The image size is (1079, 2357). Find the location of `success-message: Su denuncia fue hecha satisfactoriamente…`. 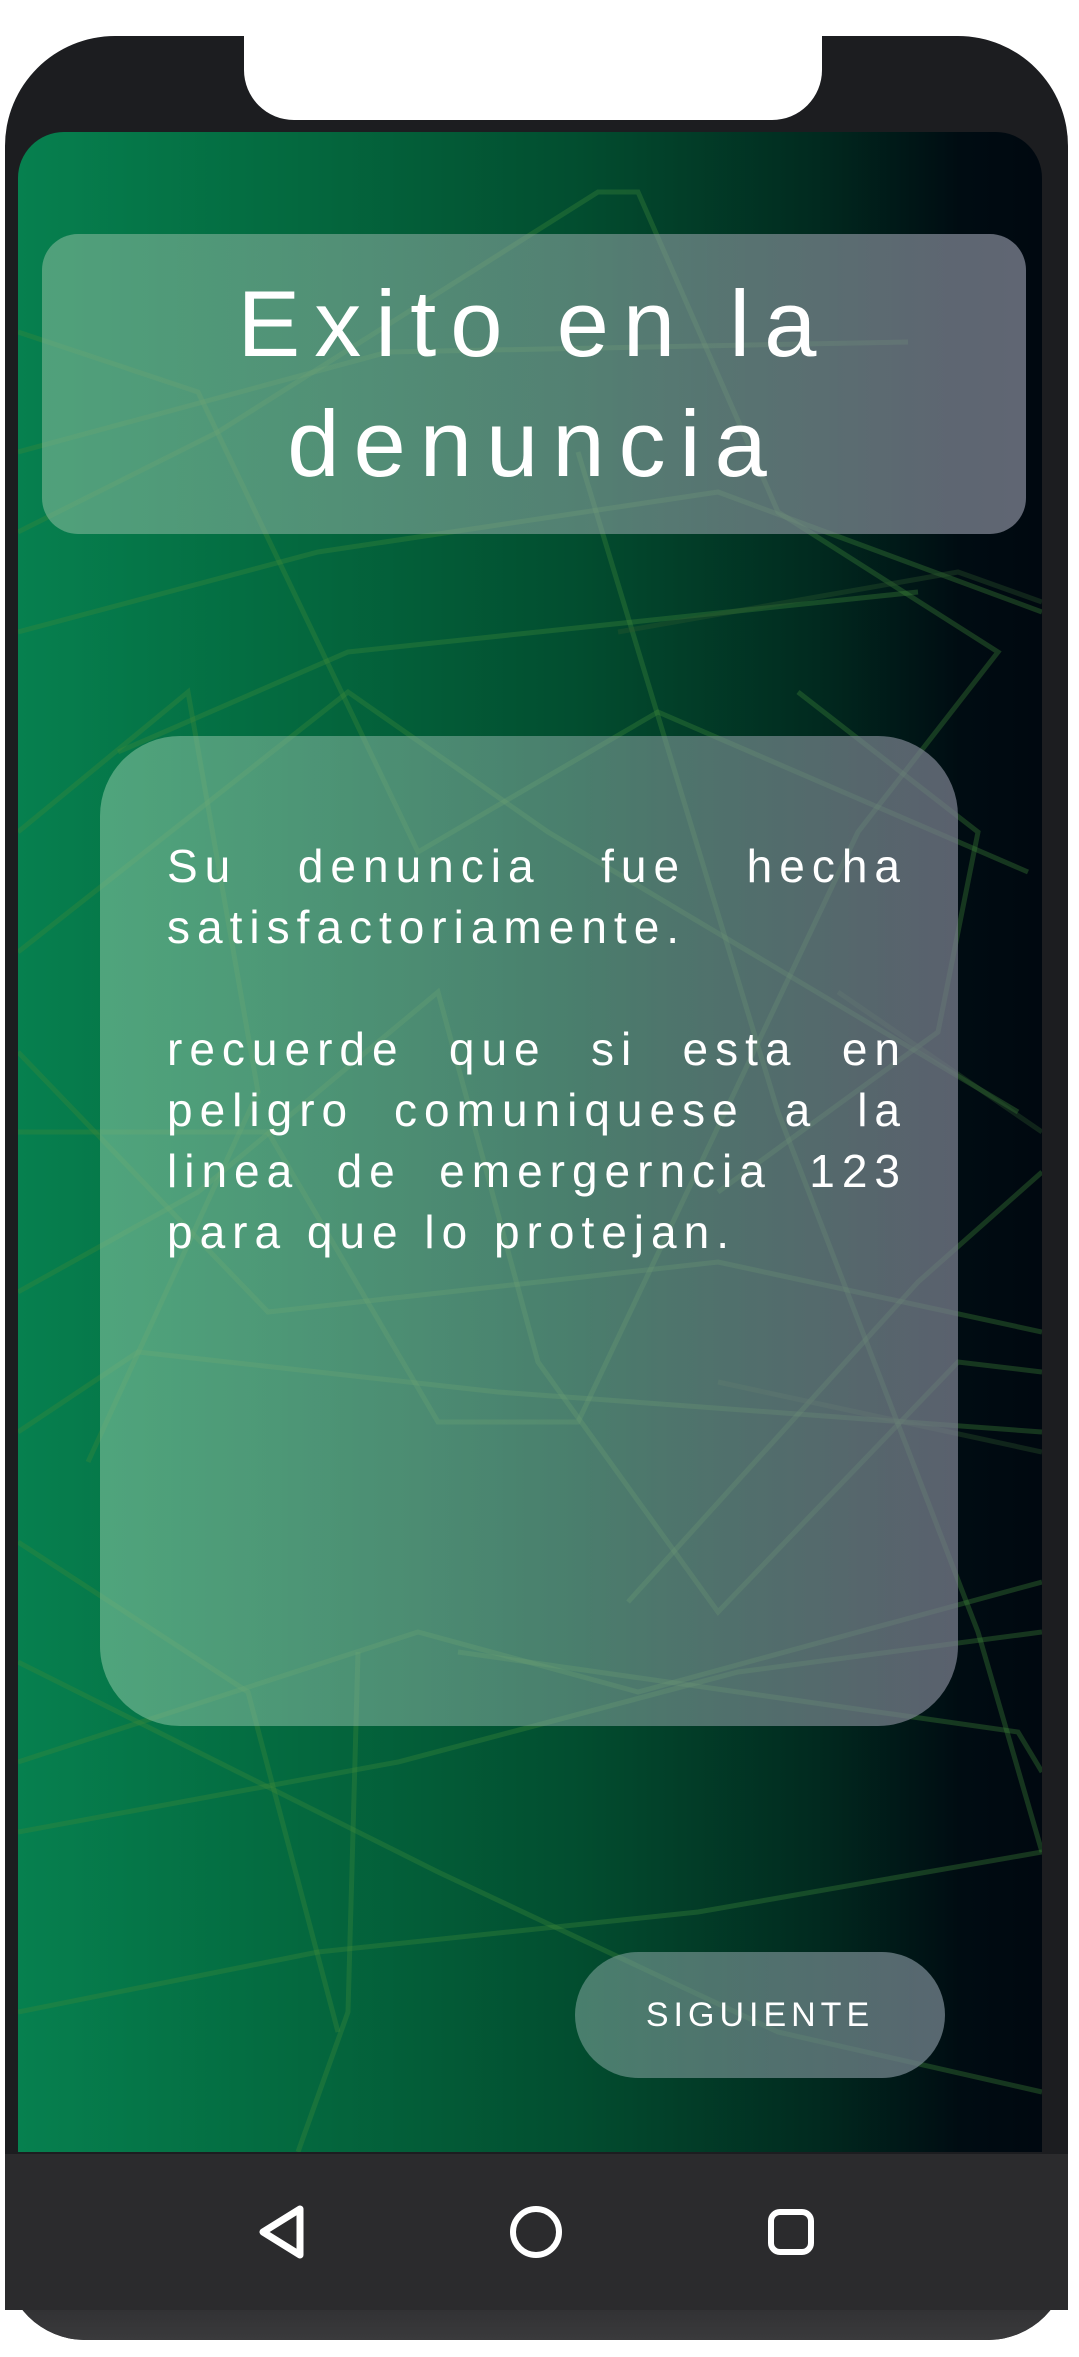

success-message: Su denuncia fue hecha satisfactoriamente… is located at coordinates (537, 896).